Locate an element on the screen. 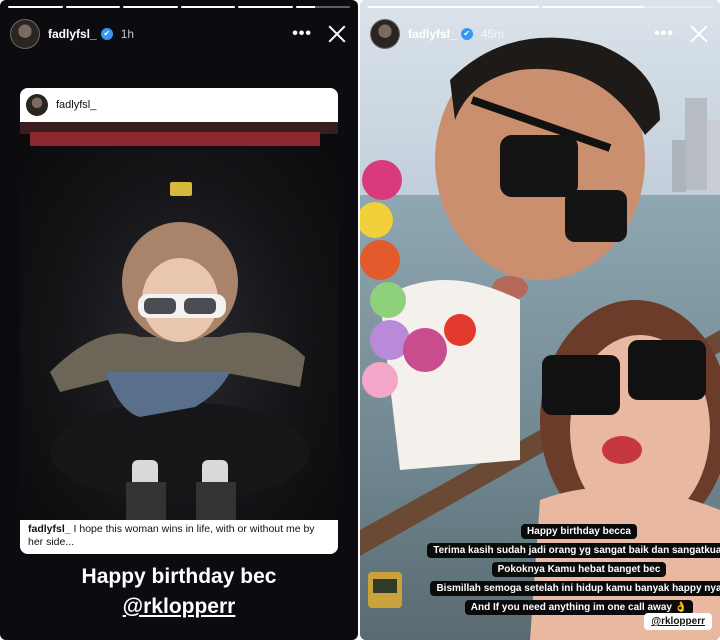  caption-line: Happy birthday becca is located at coordinates (579, 531).